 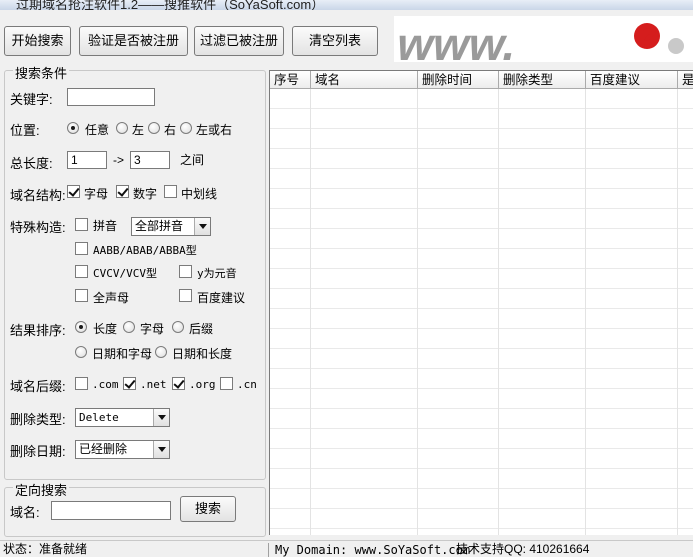 I want to click on length-suffix: 之间, so click(x=192, y=160).